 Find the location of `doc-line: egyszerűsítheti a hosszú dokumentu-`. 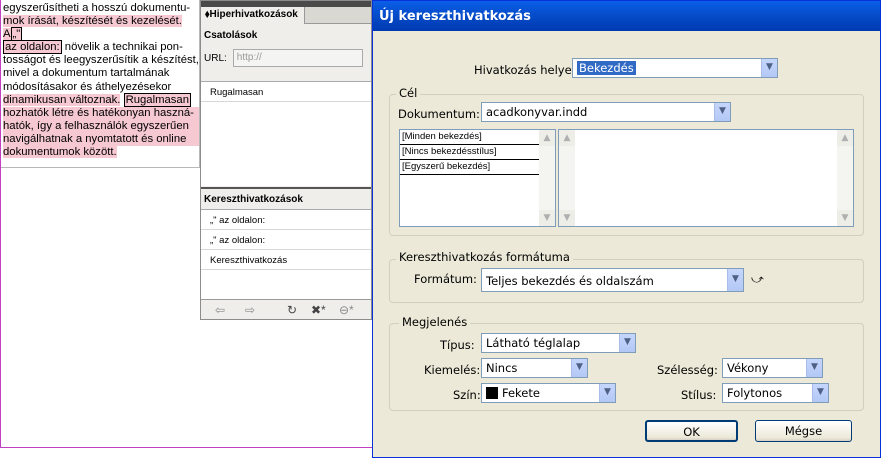

doc-line: egyszerűsítheti a hosszú dokumentu- is located at coordinates (97, 8).